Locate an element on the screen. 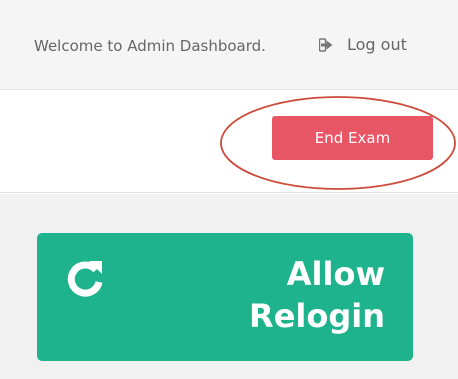  logout-link: Log out is located at coordinates (363, 44).